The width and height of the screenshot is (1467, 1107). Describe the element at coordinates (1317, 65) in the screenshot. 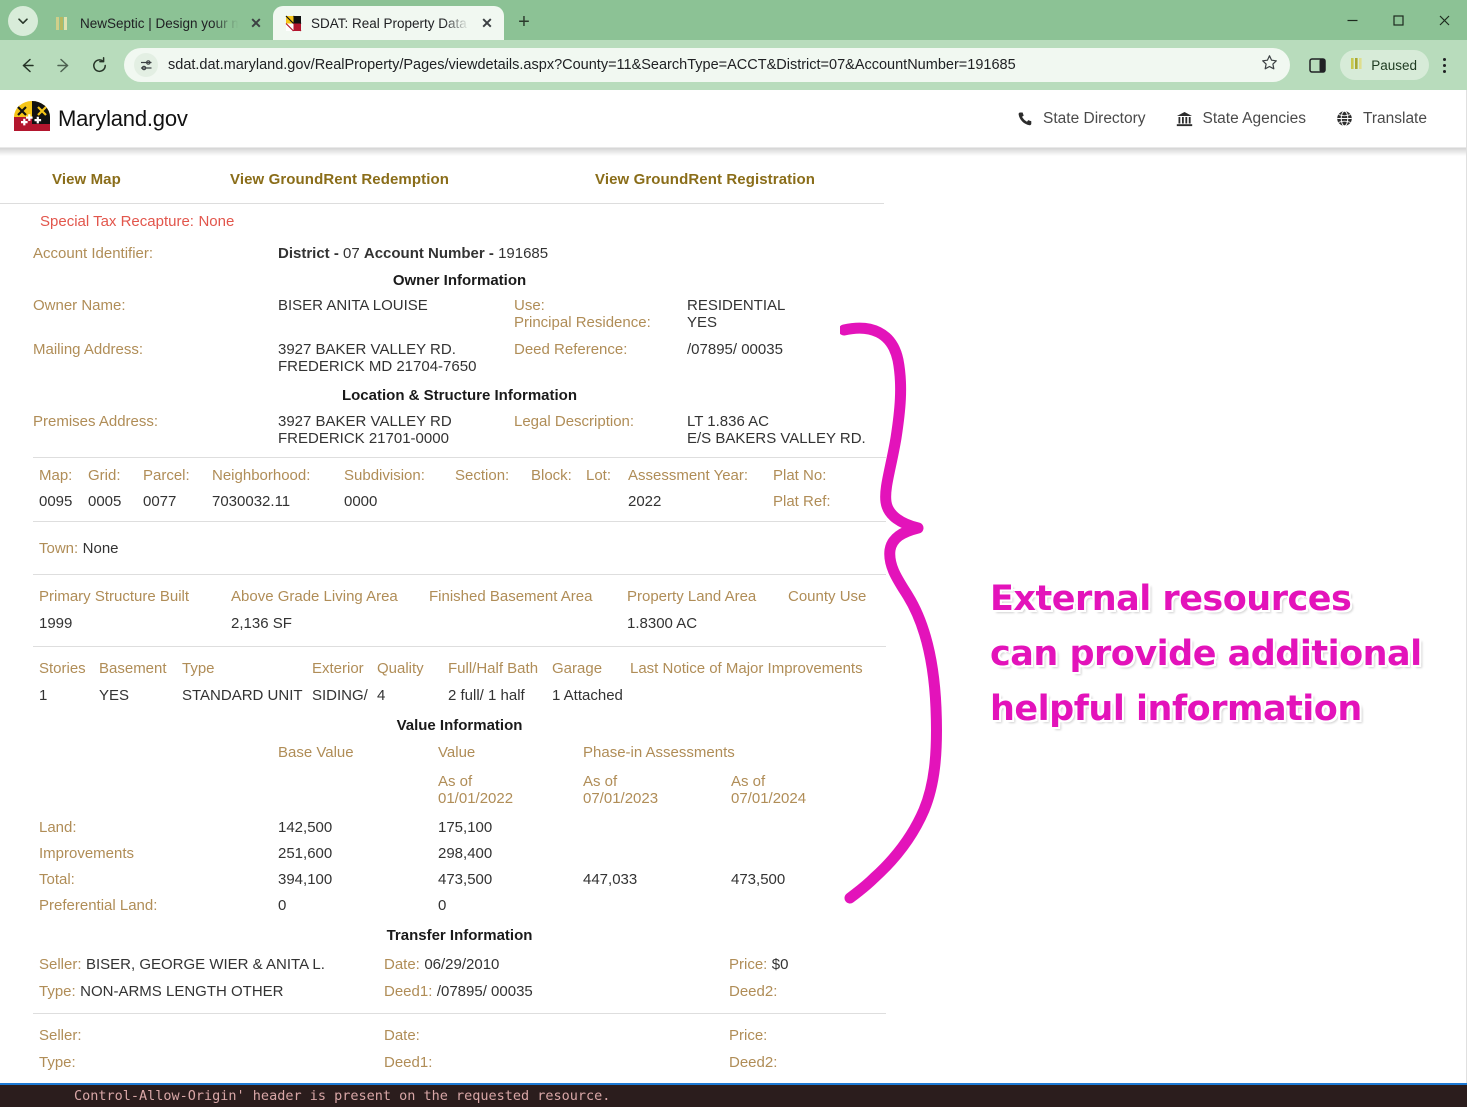

I see `side-panel-icon` at that location.